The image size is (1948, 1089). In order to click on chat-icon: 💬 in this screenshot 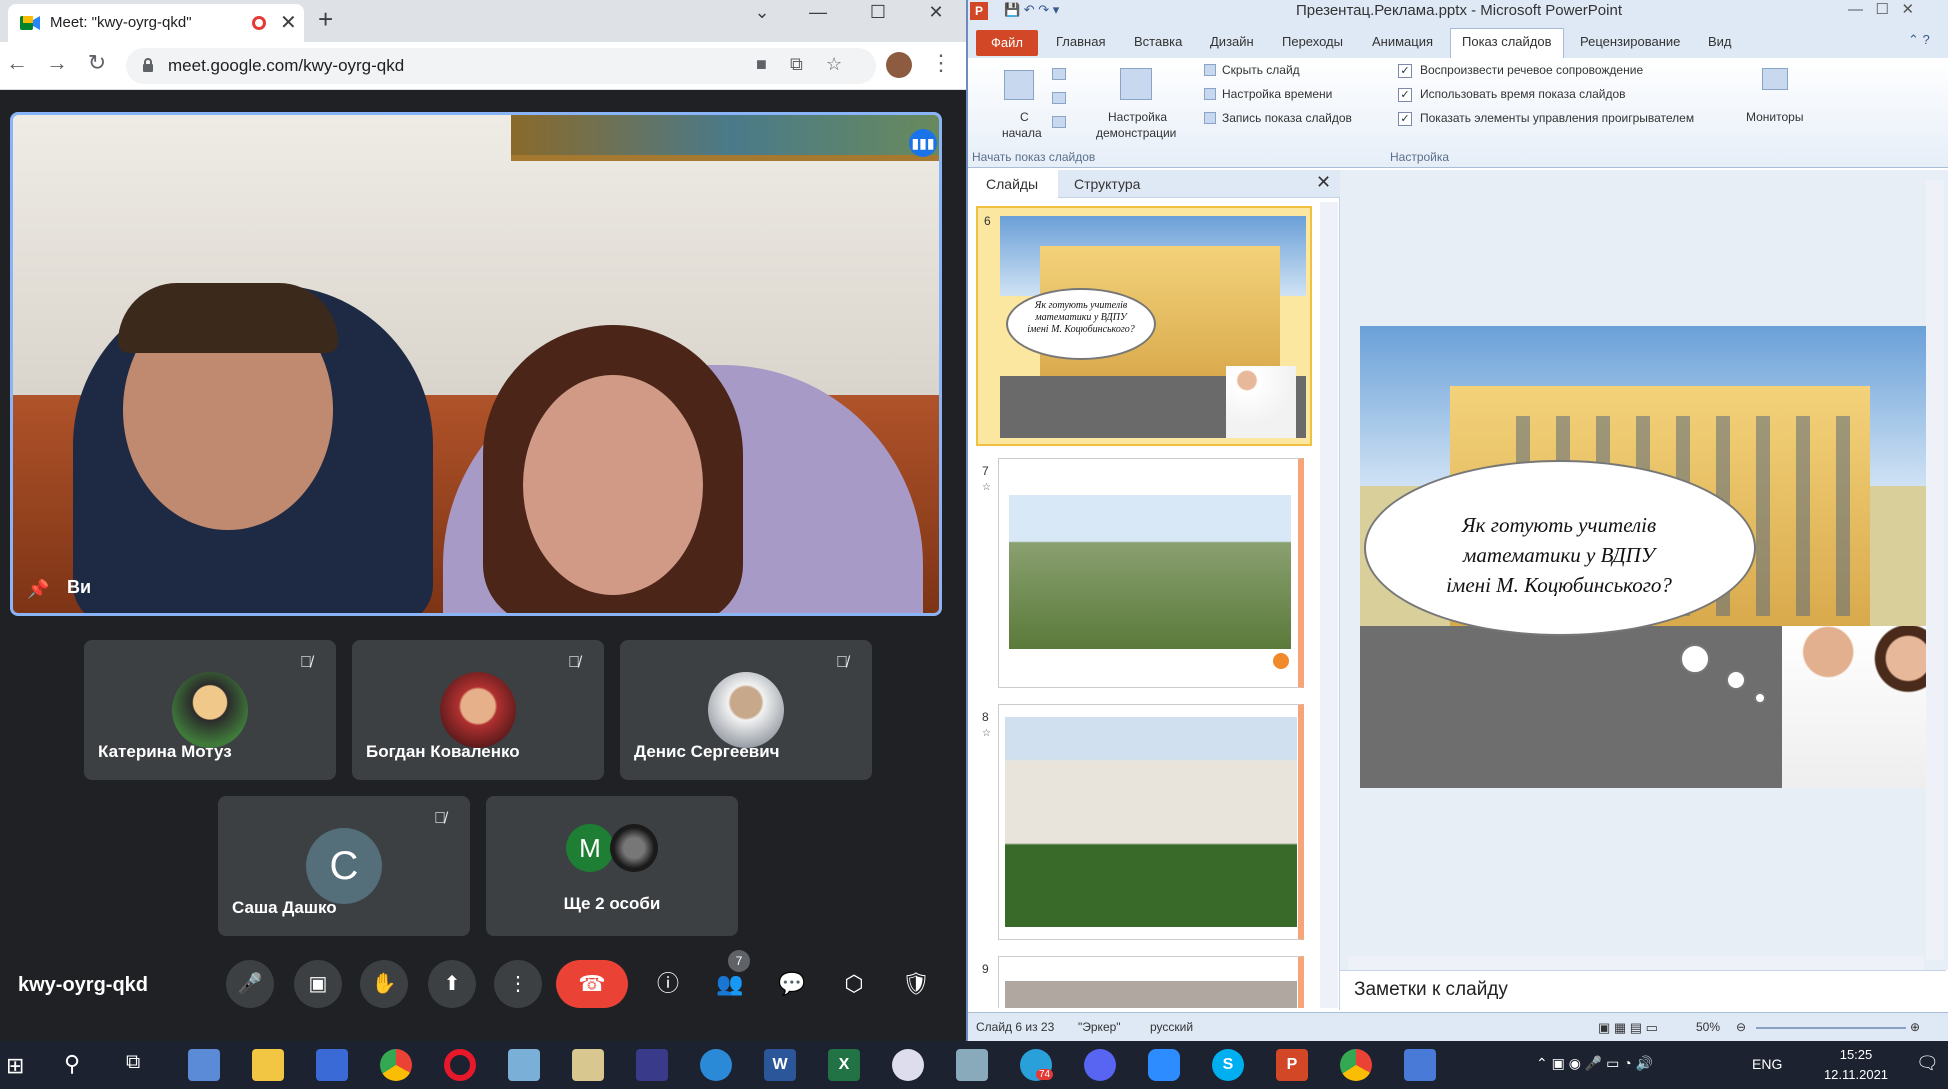, I will do `click(792, 984)`.